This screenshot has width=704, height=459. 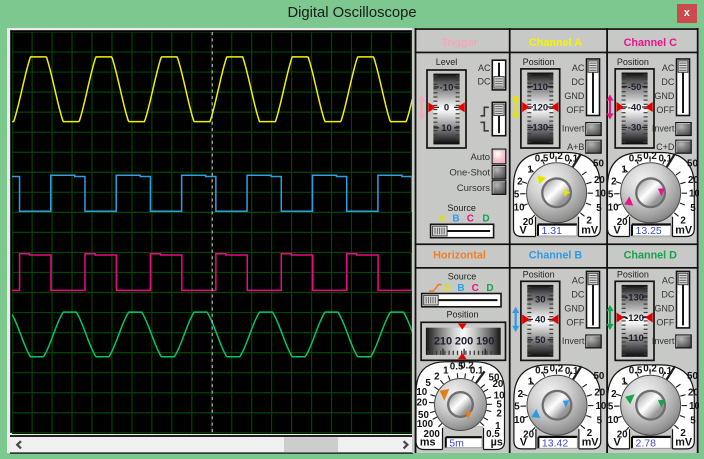 I want to click on svg-text: 13.42, so click(x=555, y=444).